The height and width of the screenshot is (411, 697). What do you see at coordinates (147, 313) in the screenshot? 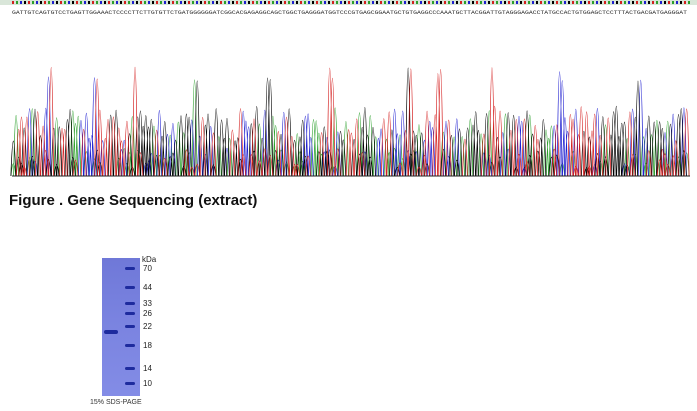
I see `marker-label-26: 26` at bounding box center [147, 313].